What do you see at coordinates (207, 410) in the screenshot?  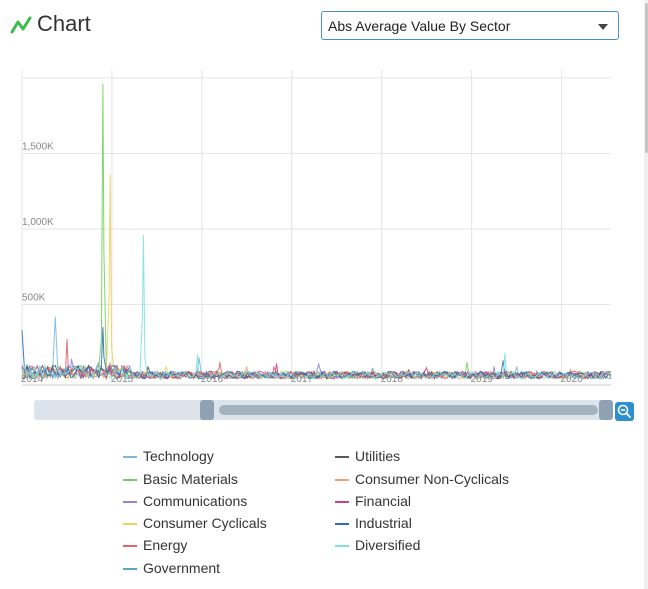 I see `zoom-handle-left` at bounding box center [207, 410].